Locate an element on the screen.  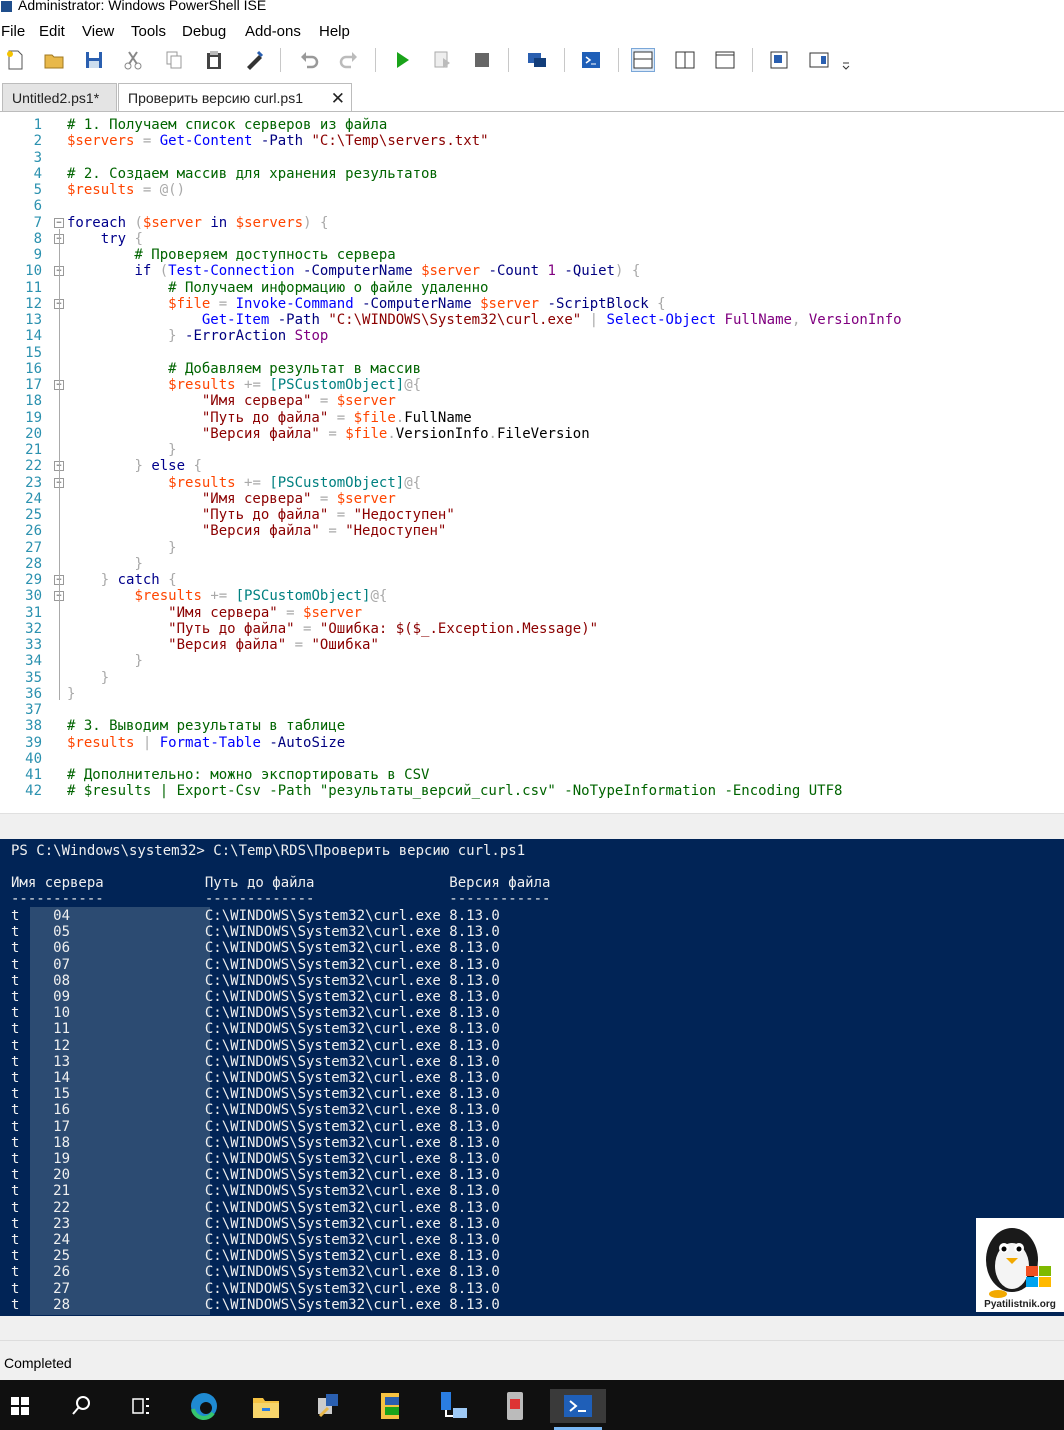
menu-file: File is located at coordinates (13, 31).